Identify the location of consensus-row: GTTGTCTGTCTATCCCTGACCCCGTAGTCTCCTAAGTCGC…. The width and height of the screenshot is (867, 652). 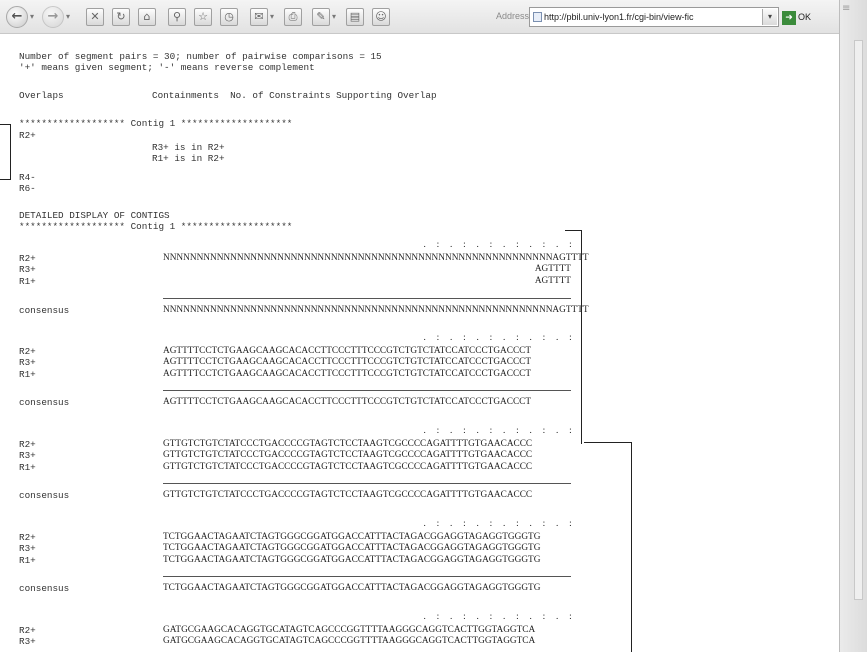
(348, 495).